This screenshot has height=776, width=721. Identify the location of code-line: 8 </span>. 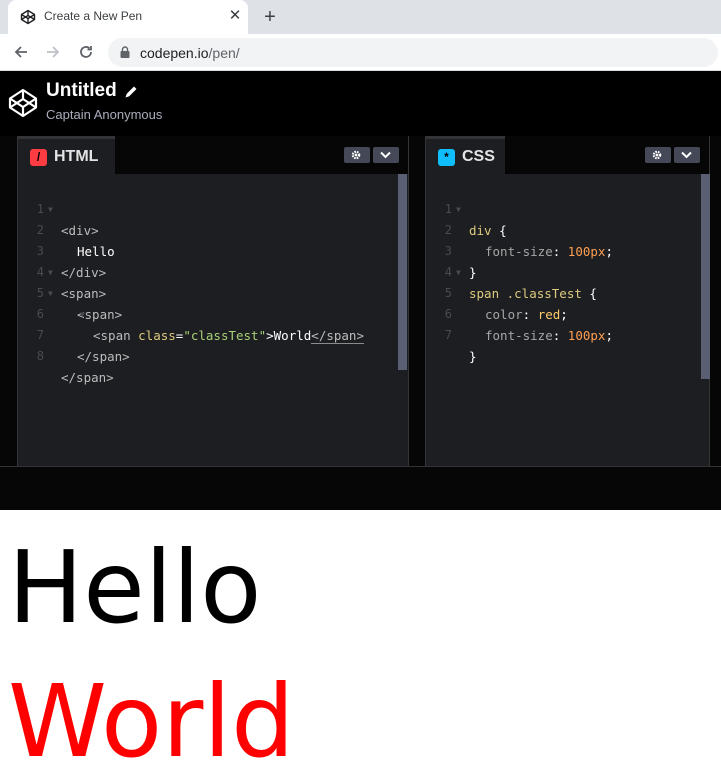
(66, 355).